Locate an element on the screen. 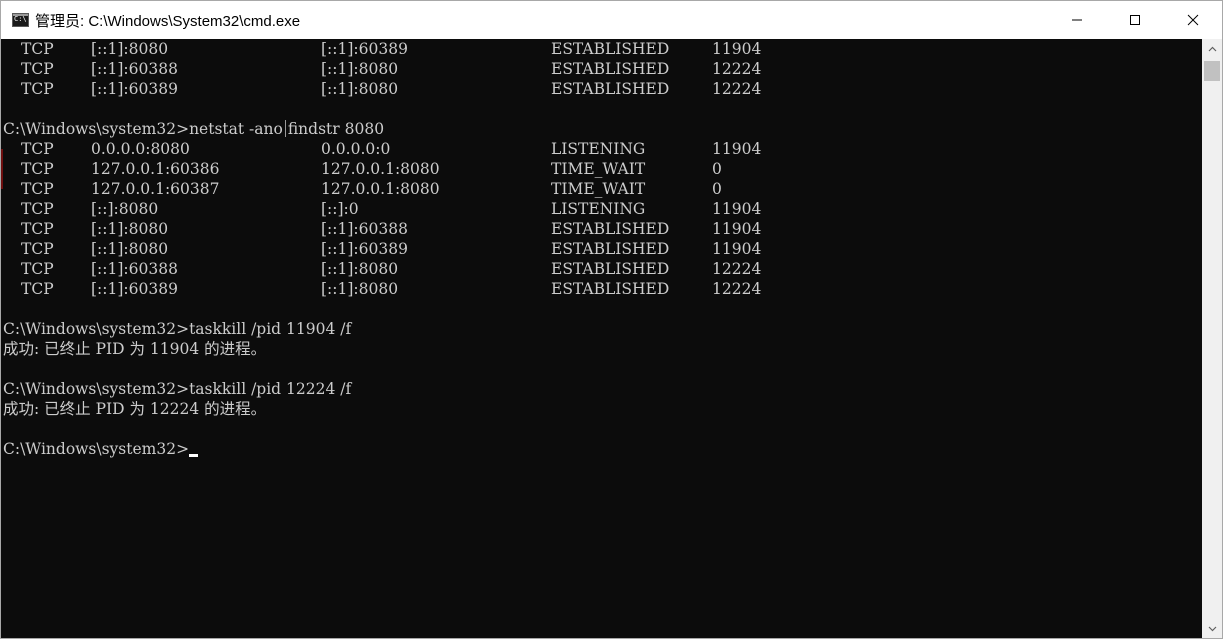 This screenshot has width=1223, height=639. scroll-up-button is located at coordinates (1212, 49).